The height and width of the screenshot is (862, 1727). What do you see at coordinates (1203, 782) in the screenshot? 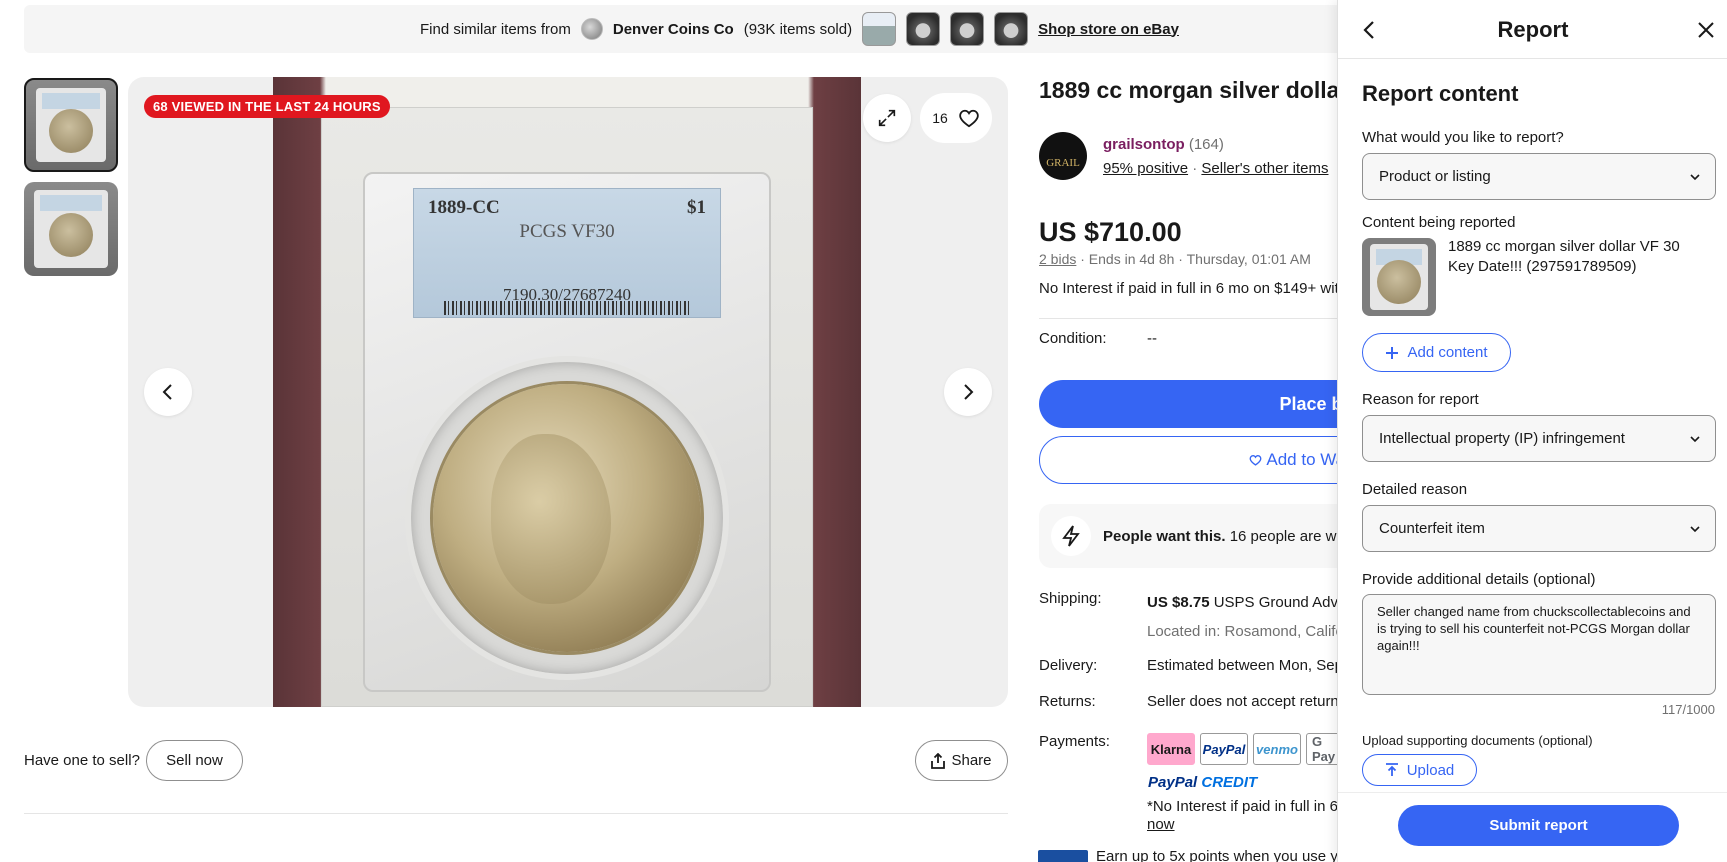
I see `paypal-credit-logo: PayPal CREDIT` at bounding box center [1203, 782].